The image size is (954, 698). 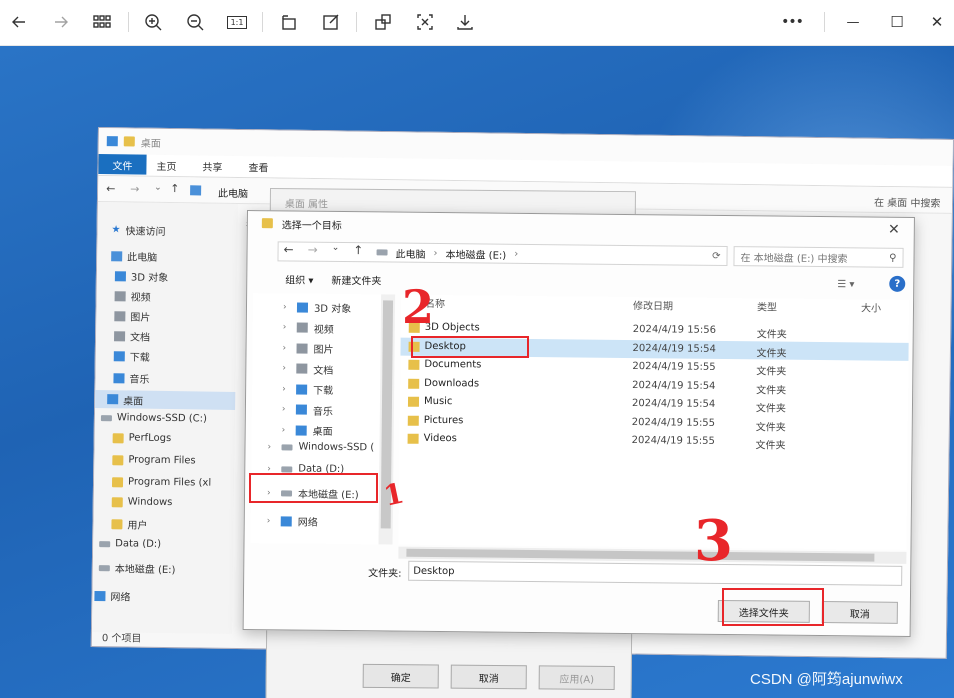 I want to click on nav-item: PerfLogs, so click(x=142, y=438).